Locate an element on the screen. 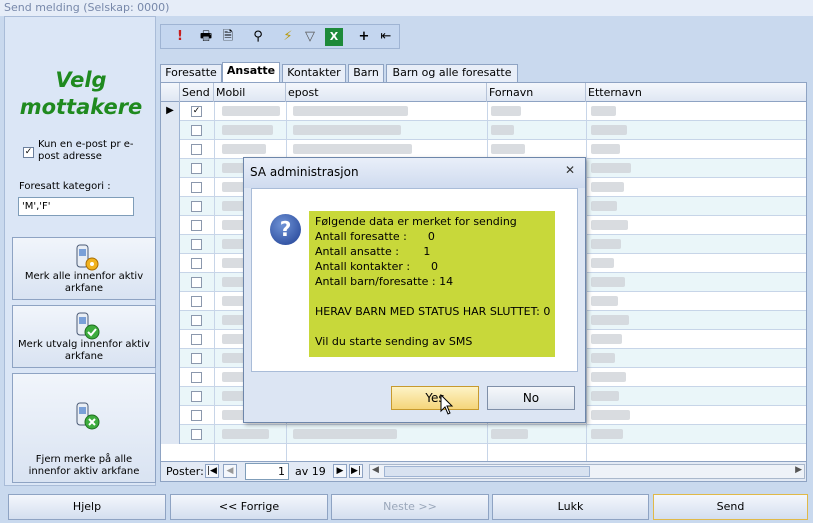  col-etternavn: Etternavn is located at coordinates (696, 92).